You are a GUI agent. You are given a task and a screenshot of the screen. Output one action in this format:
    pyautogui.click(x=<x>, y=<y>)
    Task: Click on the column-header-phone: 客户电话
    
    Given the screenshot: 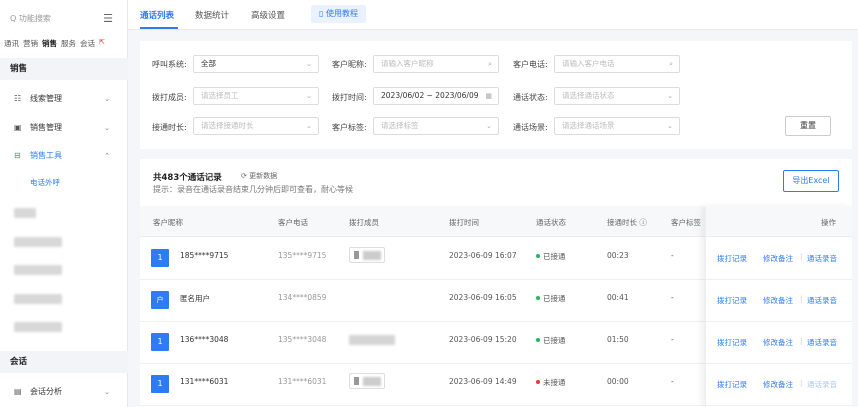 What is the action you would take?
    pyautogui.click(x=293, y=222)
    